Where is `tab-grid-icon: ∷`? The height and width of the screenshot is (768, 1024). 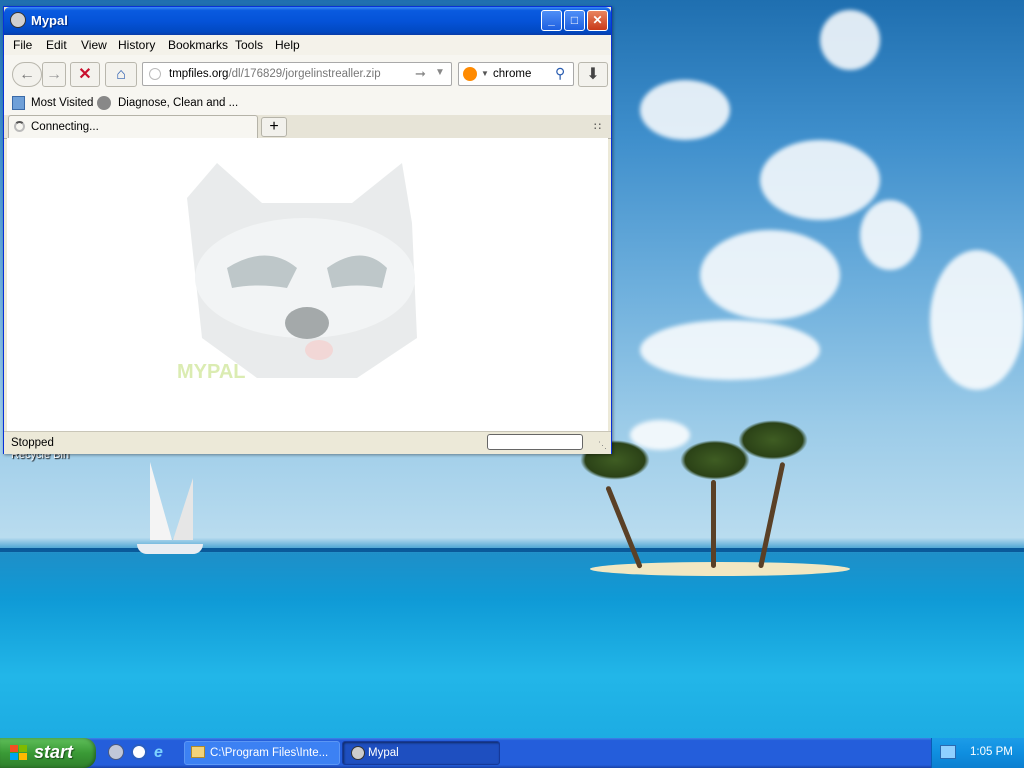 tab-grid-icon: ∷ is located at coordinates (597, 126).